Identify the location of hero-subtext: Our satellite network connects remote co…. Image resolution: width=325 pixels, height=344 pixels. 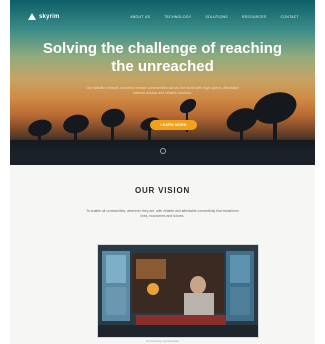
(162, 90).